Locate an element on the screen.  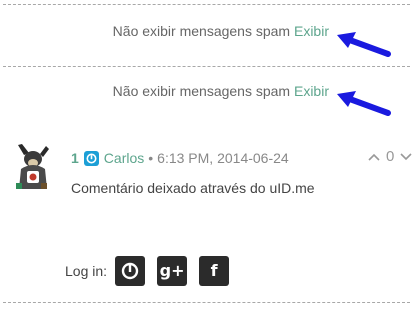
top-divider is located at coordinates (206, 4).